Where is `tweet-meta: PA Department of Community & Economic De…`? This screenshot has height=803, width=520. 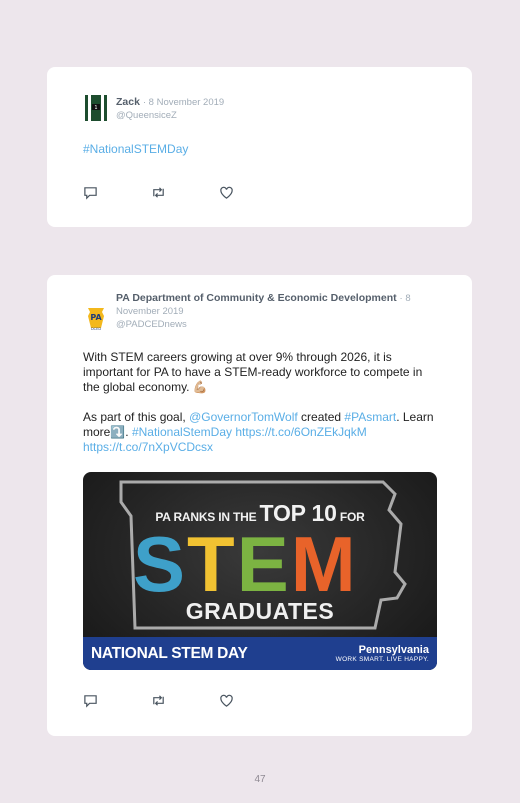 tweet-meta: PA Department of Community & Economic De… is located at coordinates (279, 311).